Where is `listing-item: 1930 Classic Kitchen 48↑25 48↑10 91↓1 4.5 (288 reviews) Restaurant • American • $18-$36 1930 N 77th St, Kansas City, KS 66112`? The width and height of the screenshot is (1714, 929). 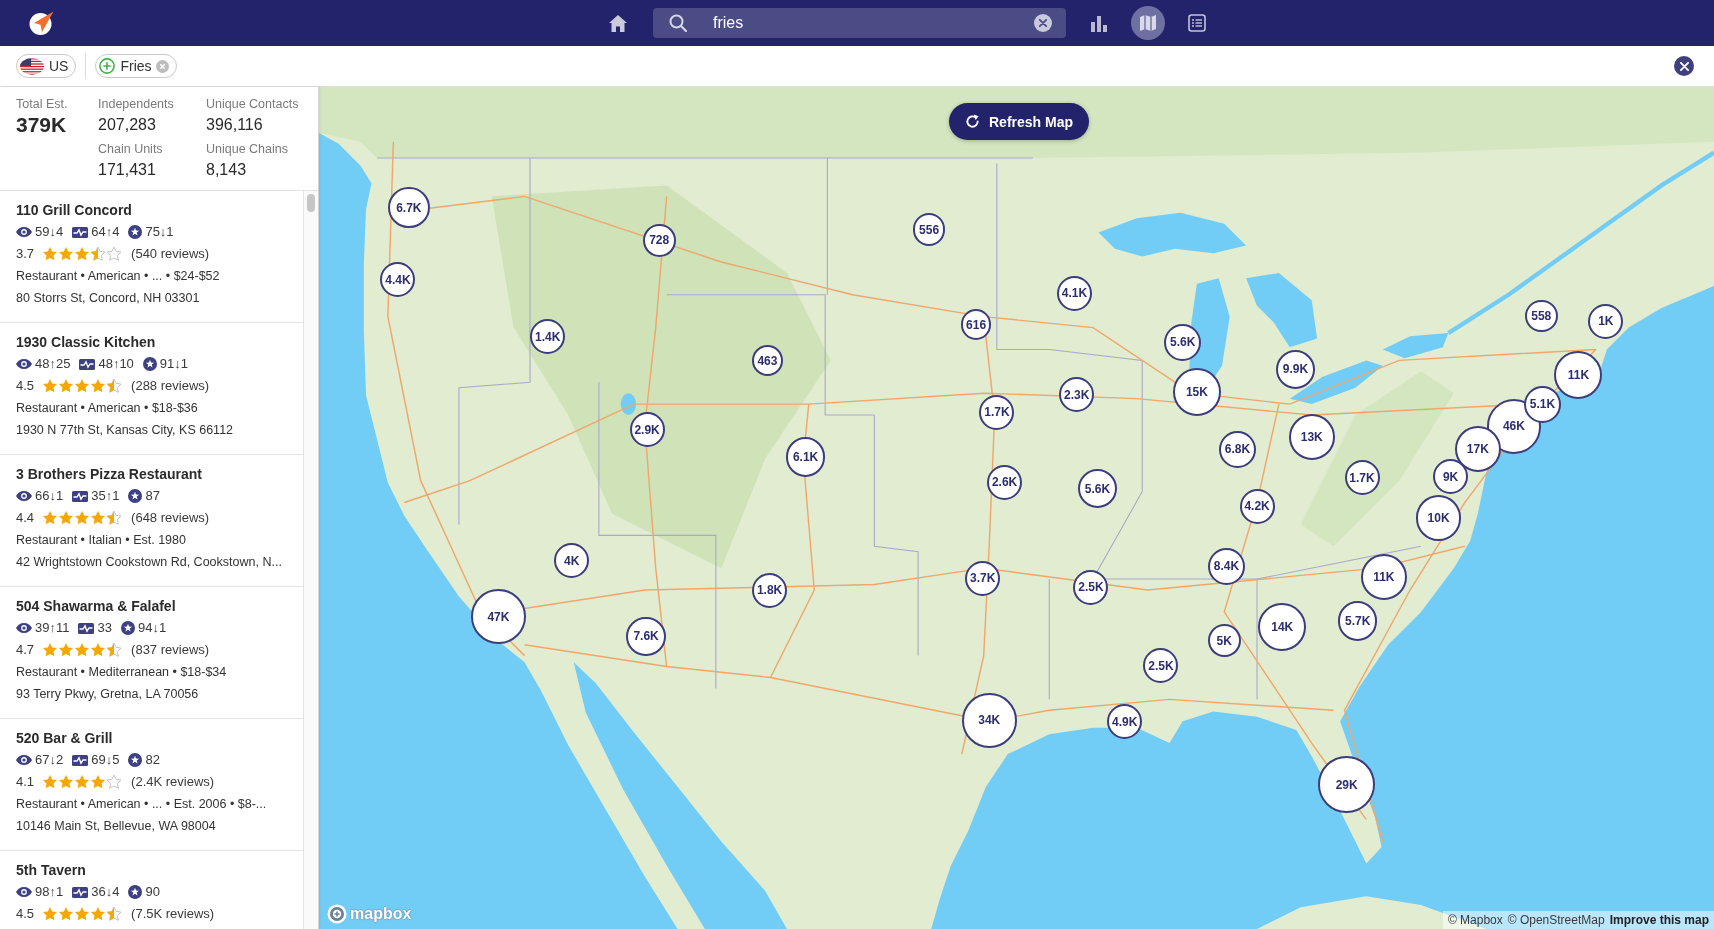
listing-item: 1930 Classic Kitchen 48↑25 48↑10 91↓1 4.5 (288 reviews) Restaurant • American • $18-$36 1930 N 77th St, Kansas City, KS 66112 is located at coordinates (151, 389).